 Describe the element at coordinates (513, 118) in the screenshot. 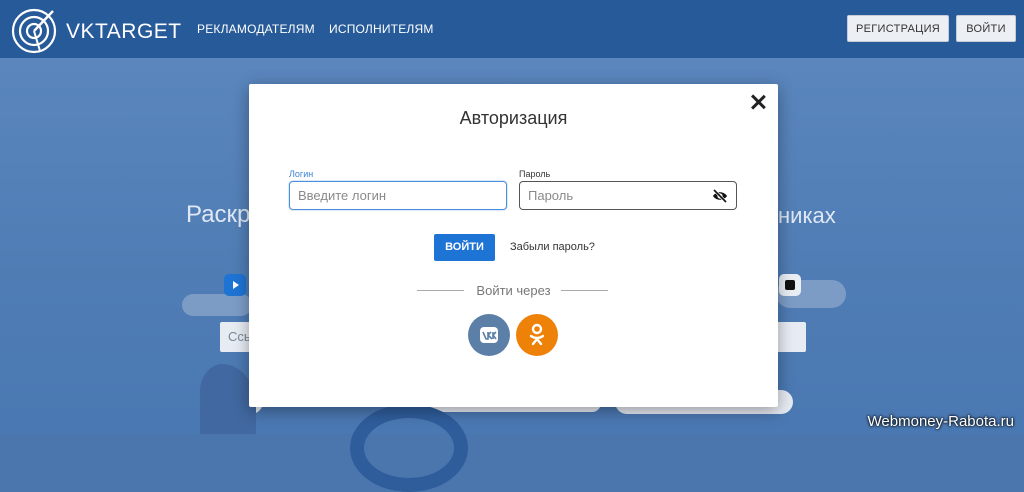

I see `modal-title: Авторизация` at that location.